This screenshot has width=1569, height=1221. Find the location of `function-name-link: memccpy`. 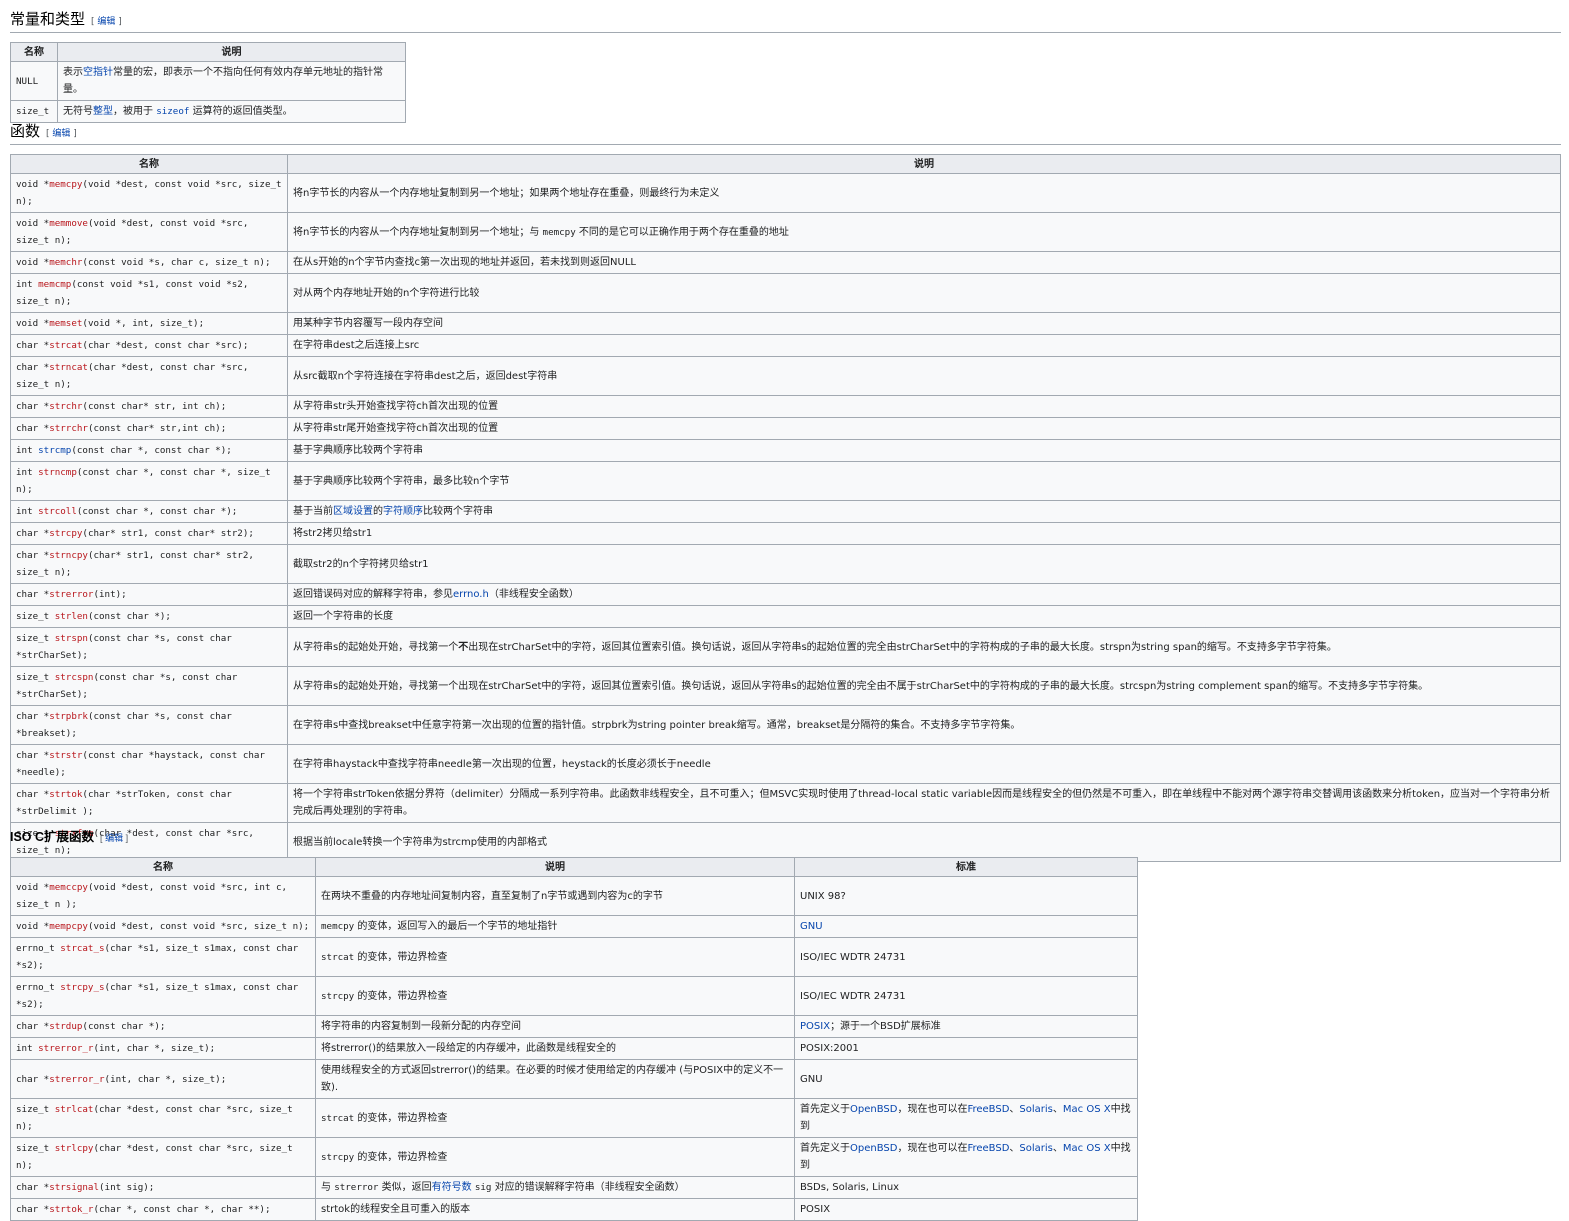

function-name-link: memccpy is located at coordinates (68, 887).